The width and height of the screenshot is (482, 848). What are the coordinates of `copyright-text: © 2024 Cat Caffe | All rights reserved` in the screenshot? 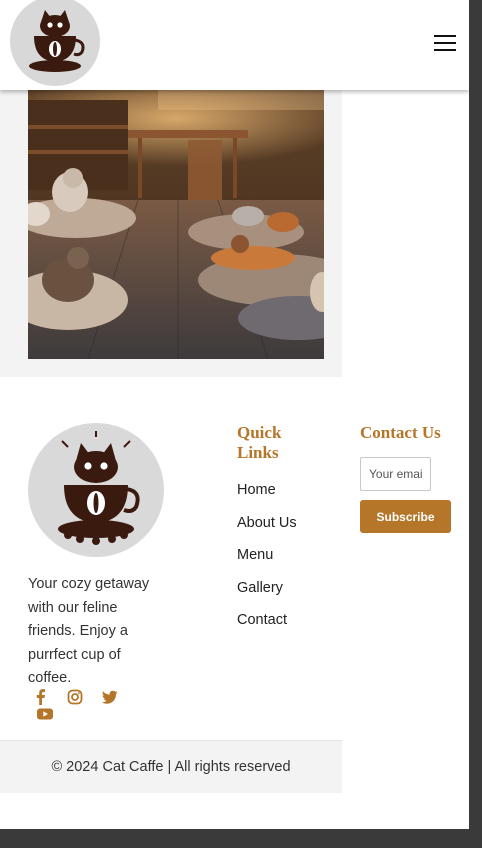 It's located at (171, 767).